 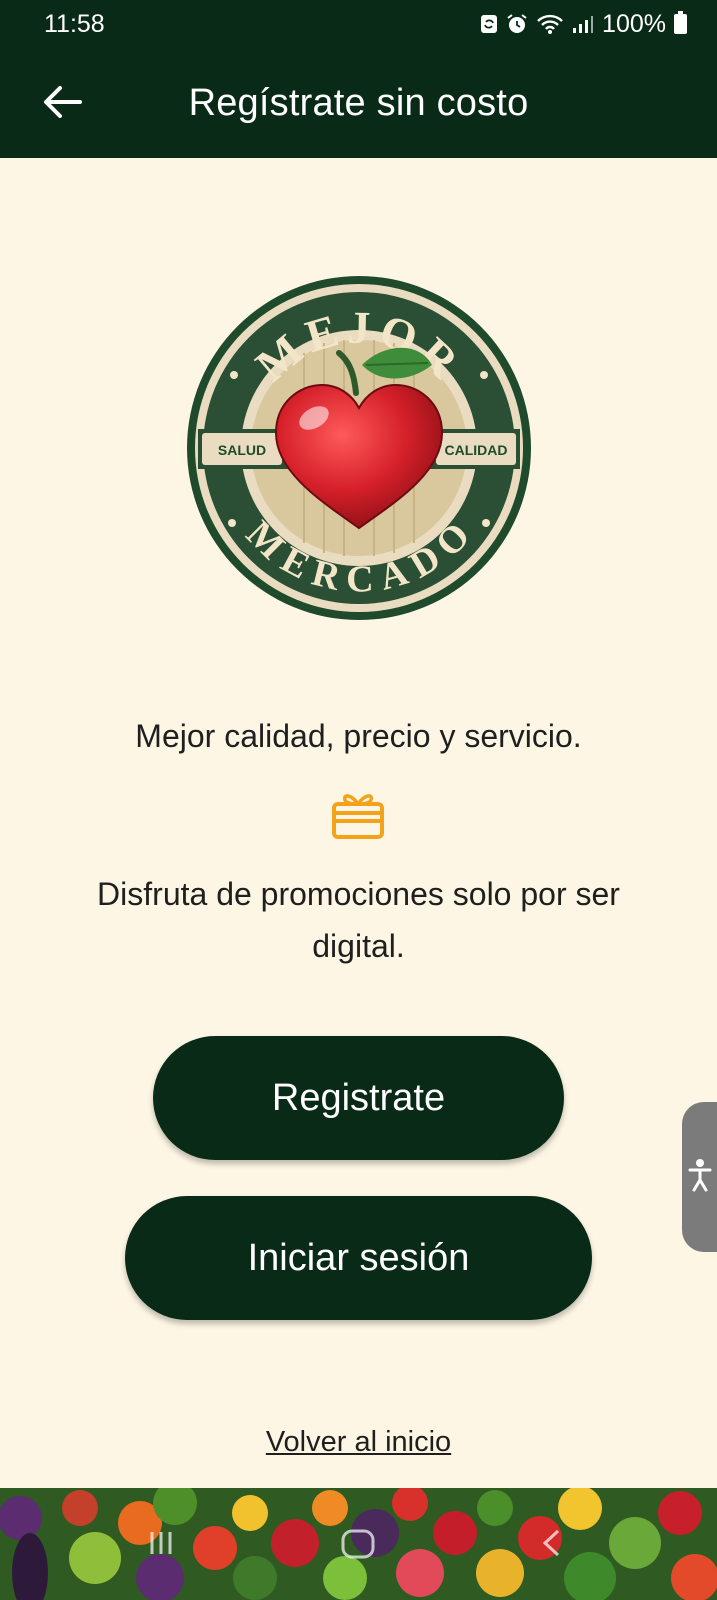 What do you see at coordinates (358, 24) in the screenshot?
I see `status-bar: 11:58 100%` at bounding box center [358, 24].